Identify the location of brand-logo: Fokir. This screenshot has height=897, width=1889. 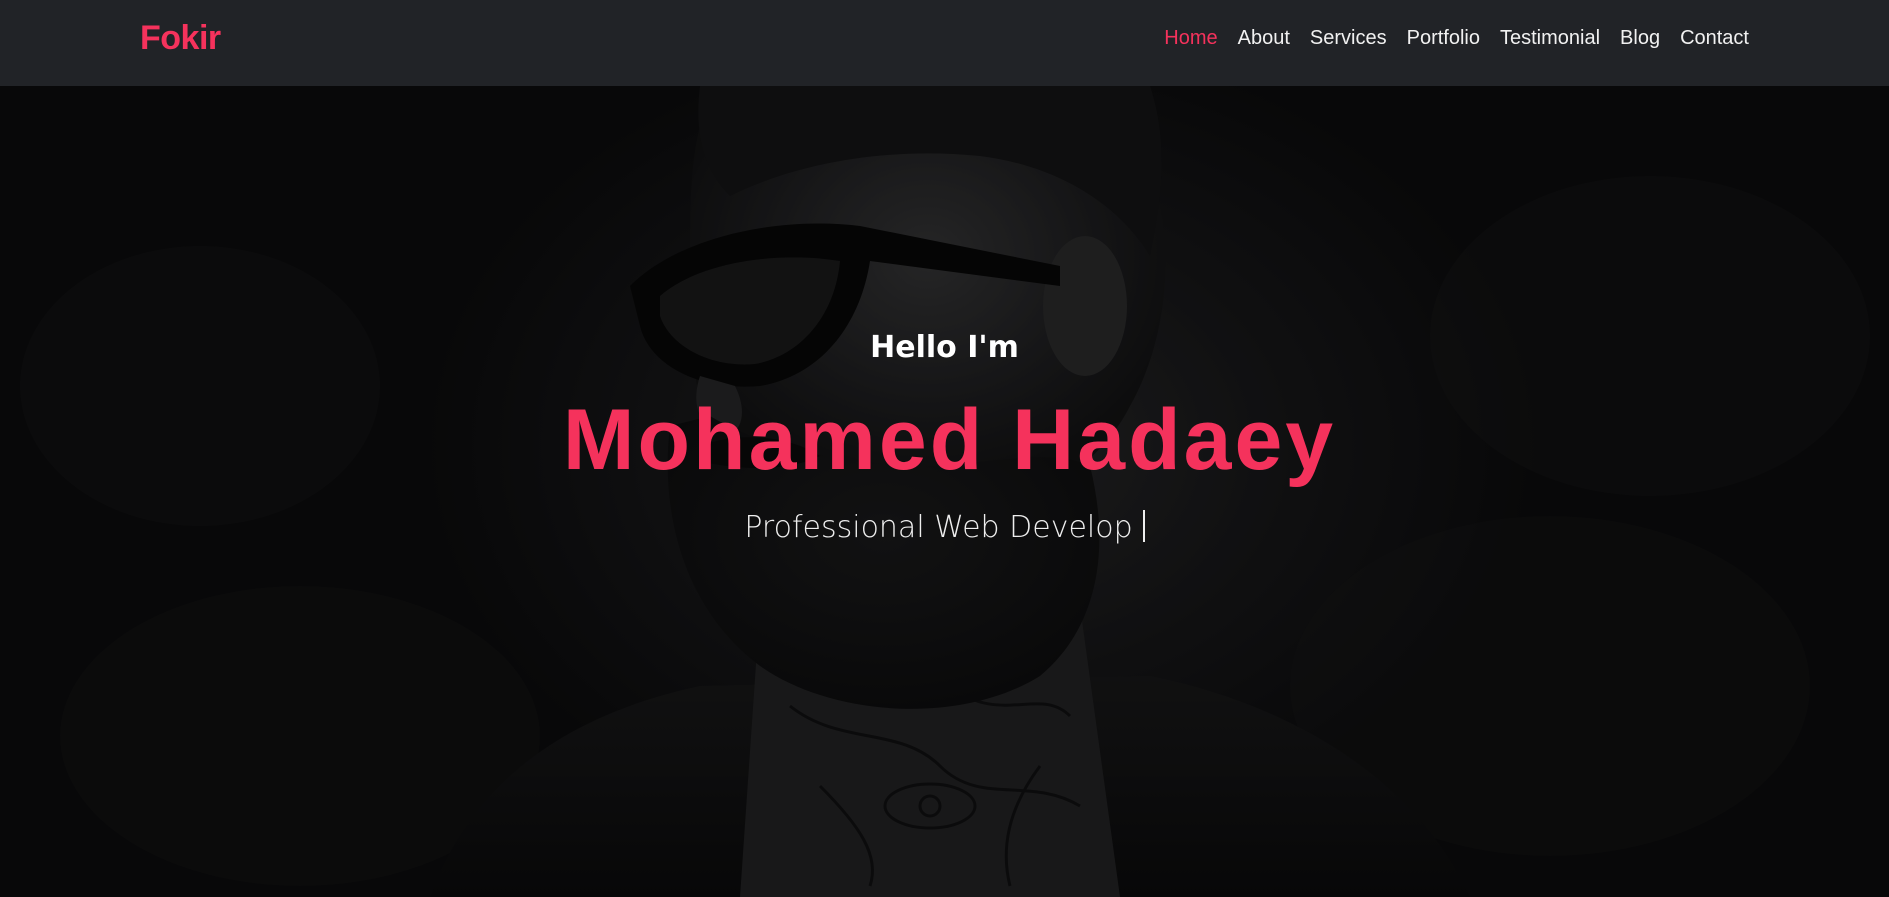
(180, 38).